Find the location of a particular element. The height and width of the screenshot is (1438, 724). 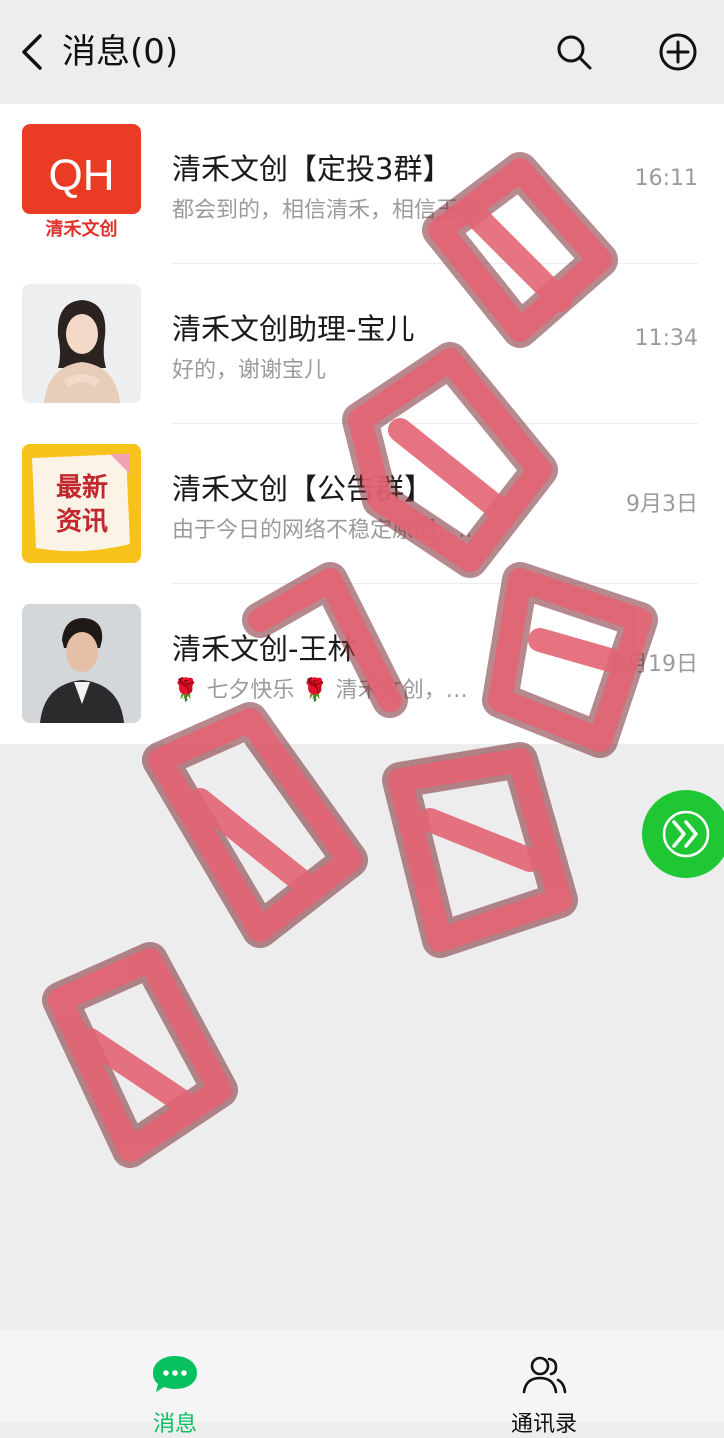

conversation-time: 8月19日 is located at coordinates (655, 664).